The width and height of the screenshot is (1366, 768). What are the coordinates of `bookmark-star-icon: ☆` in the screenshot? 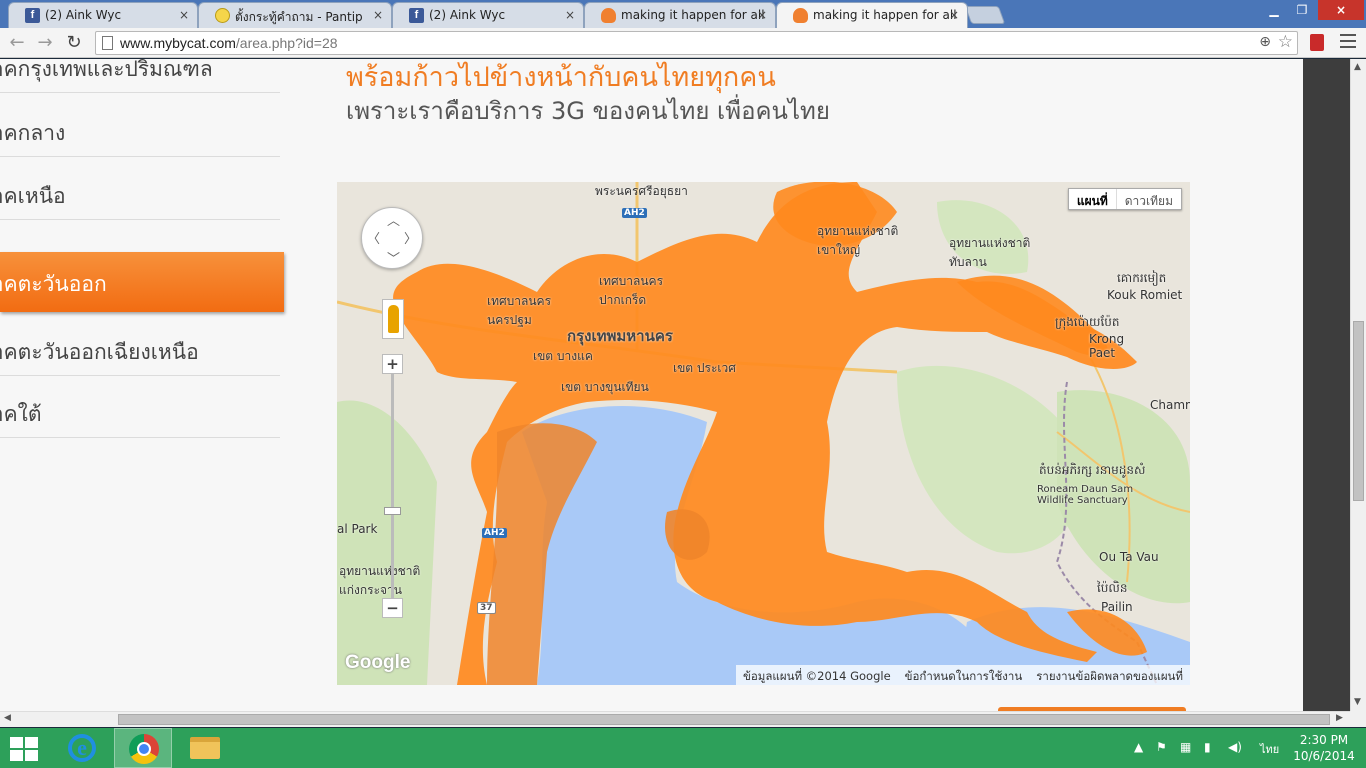 It's located at (1285, 42).